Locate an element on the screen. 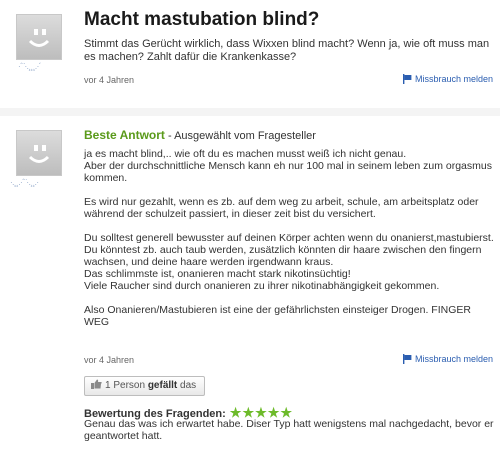  like-suffix: das is located at coordinates (187, 385).